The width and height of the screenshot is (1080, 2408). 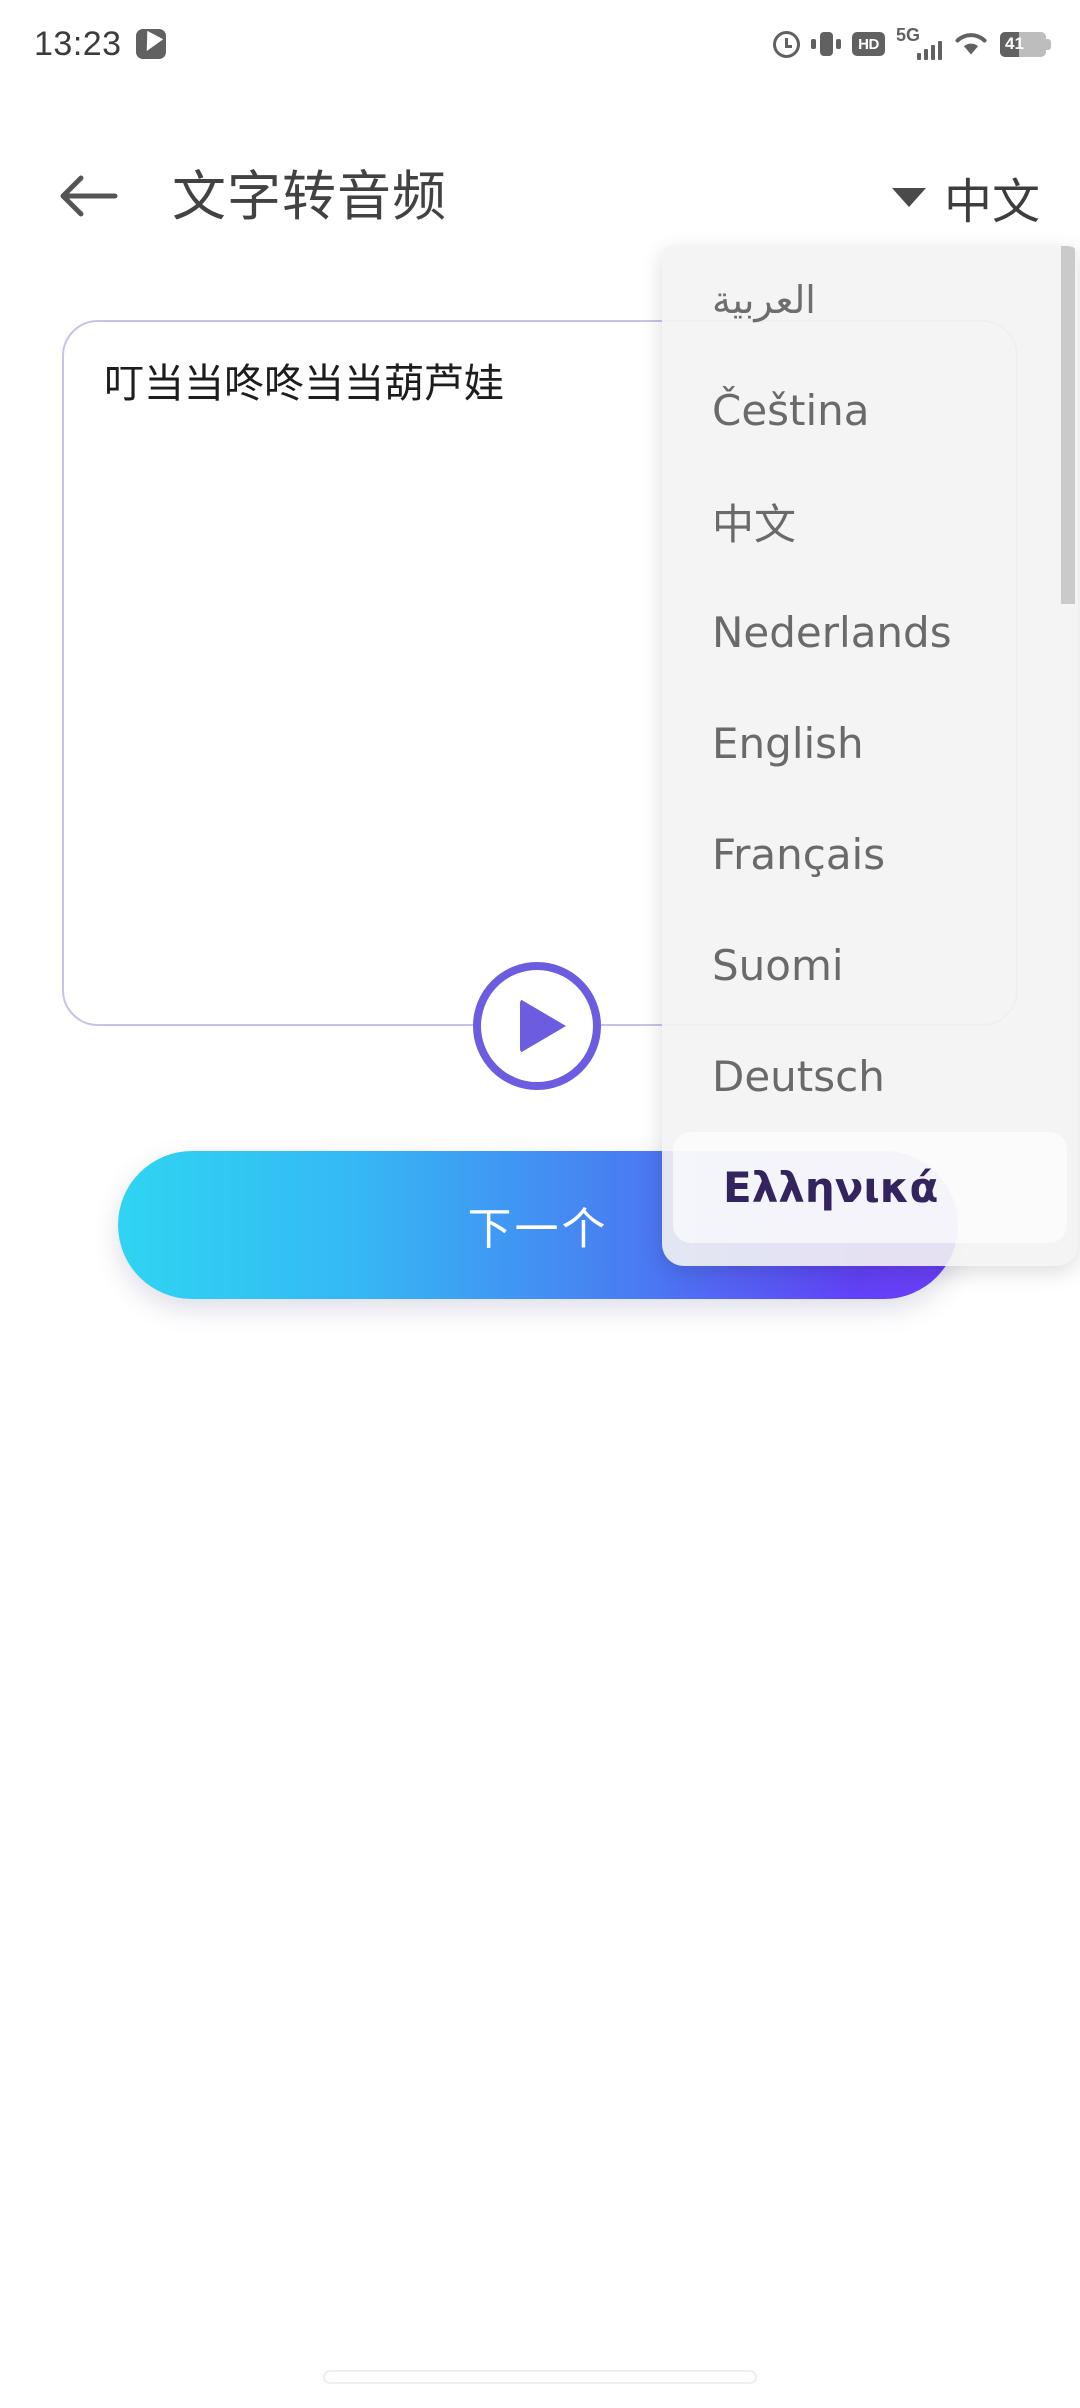 What do you see at coordinates (870, 1187) in the screenshot?
I see `dropdown-item-ellinika: Ελληνικά` at bounding box center [870, 1187].